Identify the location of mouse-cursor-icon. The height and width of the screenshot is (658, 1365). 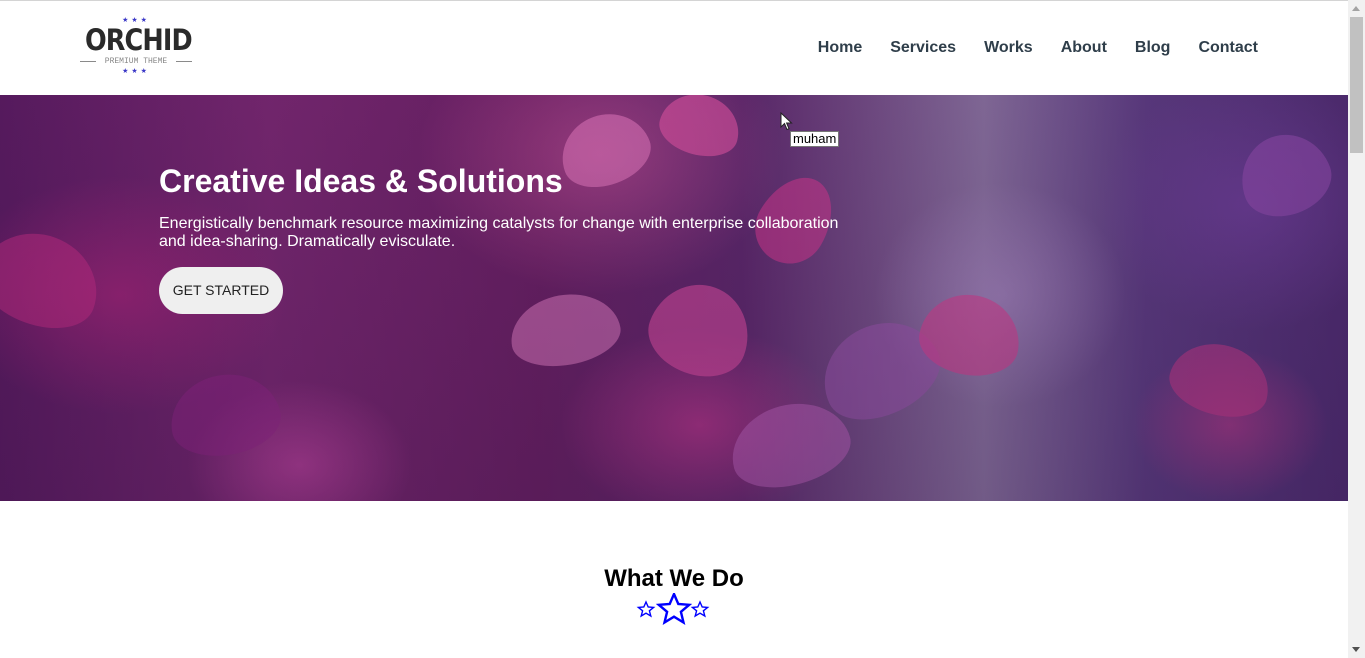
(786, 121).